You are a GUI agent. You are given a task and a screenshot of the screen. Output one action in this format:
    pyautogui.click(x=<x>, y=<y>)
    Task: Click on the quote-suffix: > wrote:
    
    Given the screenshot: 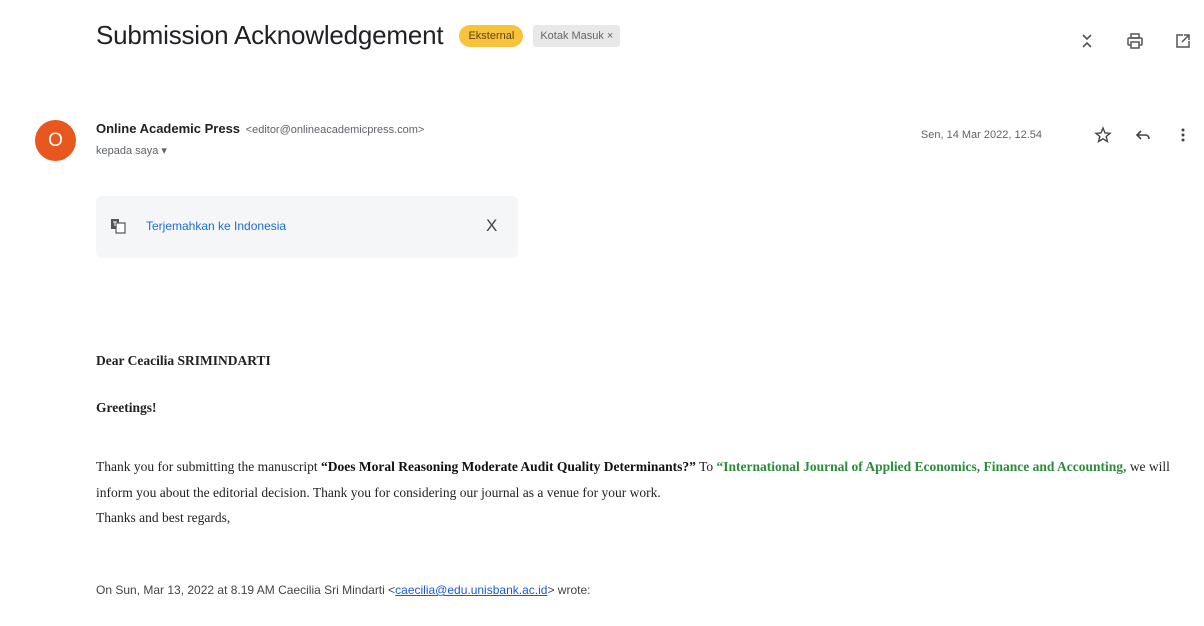 What is the action you would take?
    pyautogui.click(x=569, y=590)
    